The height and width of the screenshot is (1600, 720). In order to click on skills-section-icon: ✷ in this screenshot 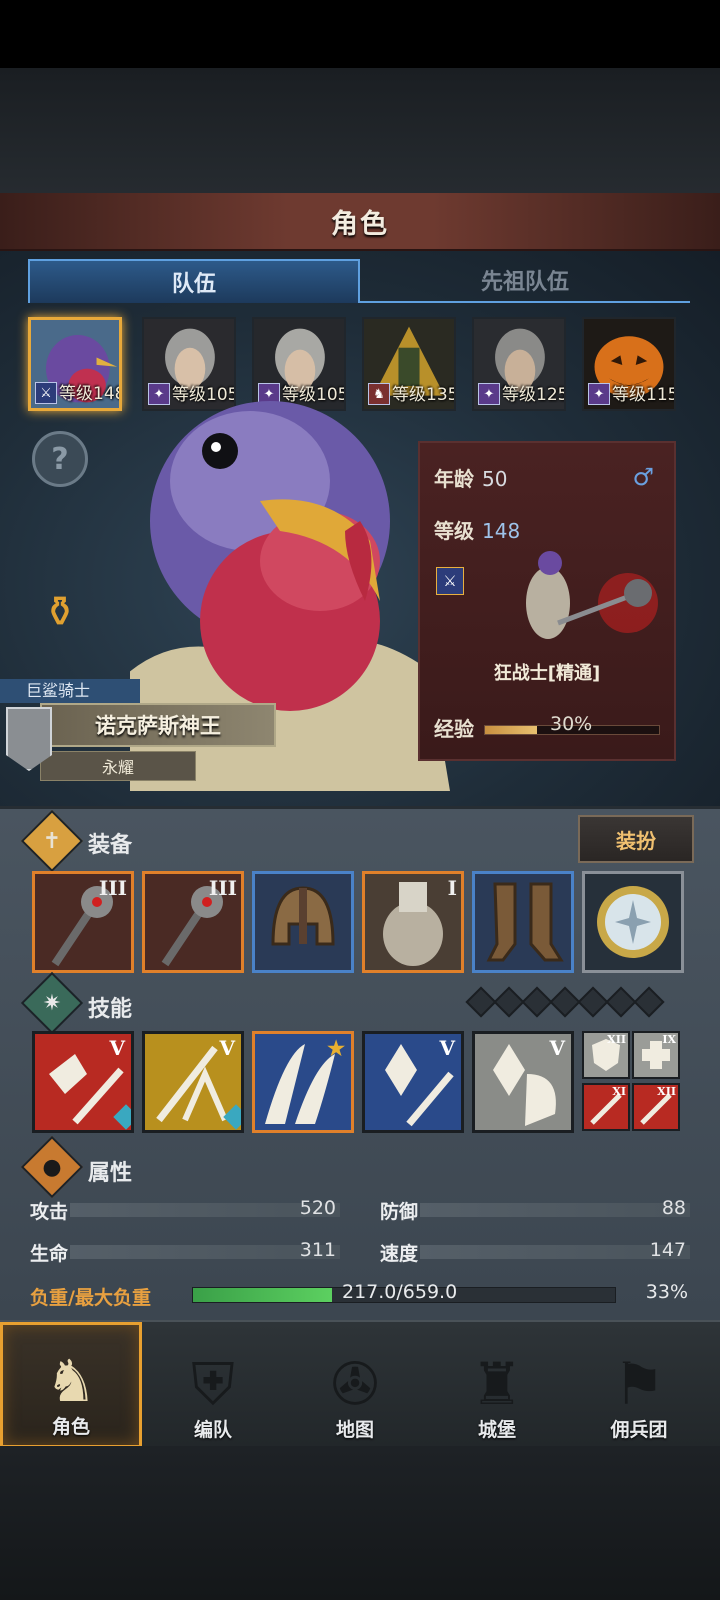, I will do `click(52, 1003)`.